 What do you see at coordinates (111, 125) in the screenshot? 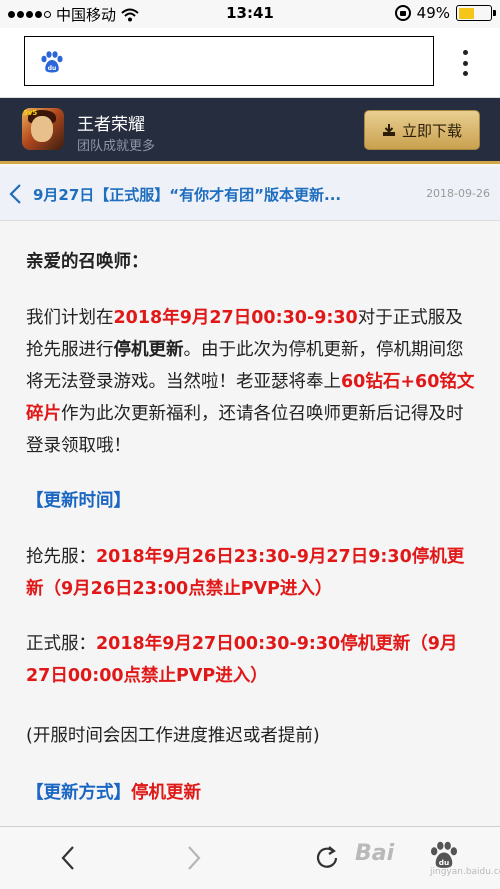
I see `game-title: 王者荣耀` at bounding box center [111, 125].